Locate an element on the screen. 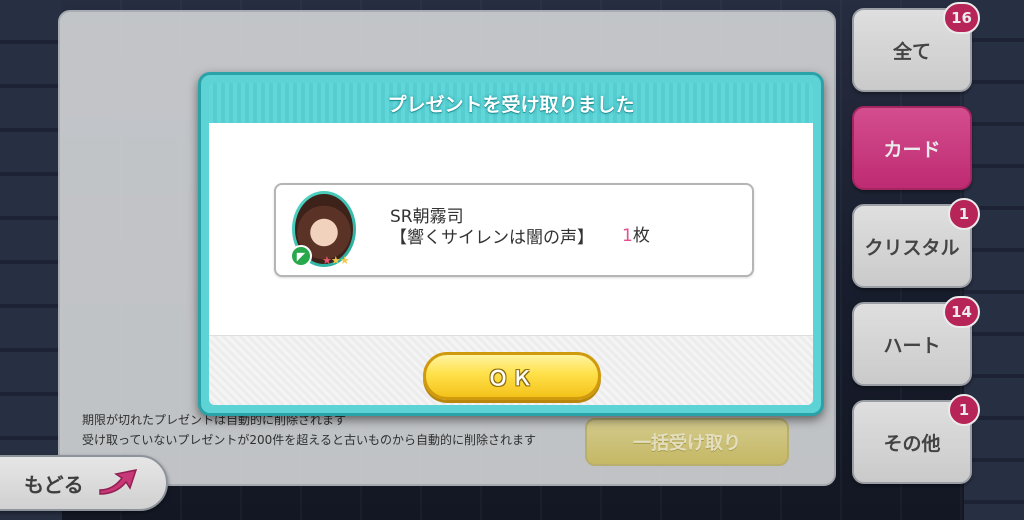  rarity-stars-icon: ★★★ is located at coordinates (336, 260).